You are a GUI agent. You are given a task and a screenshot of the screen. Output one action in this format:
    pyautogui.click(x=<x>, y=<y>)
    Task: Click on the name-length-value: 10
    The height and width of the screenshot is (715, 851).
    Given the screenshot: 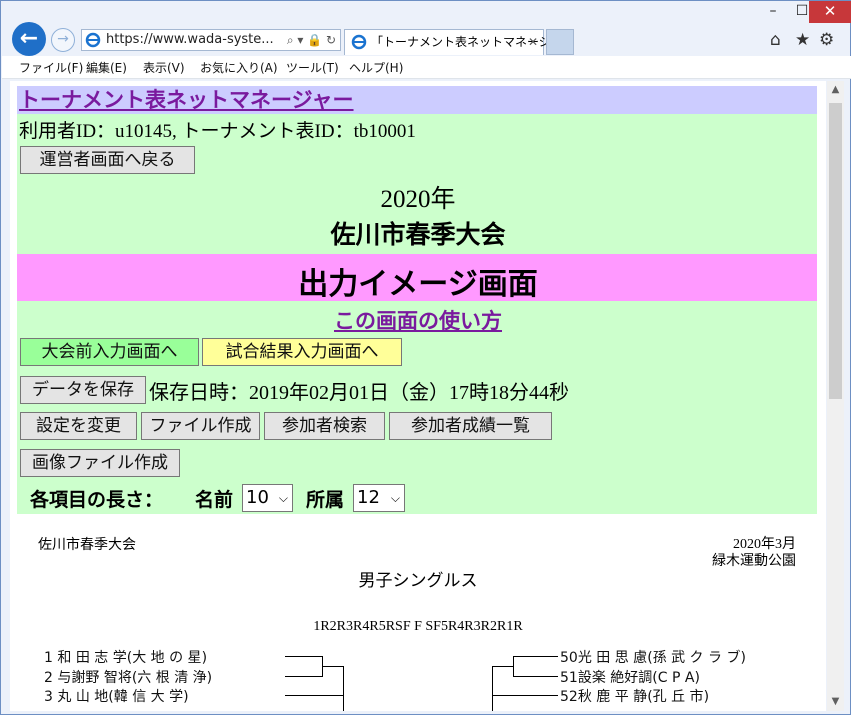 What is the action you would take?
    pyautogui.click(x=257, y=497)
    